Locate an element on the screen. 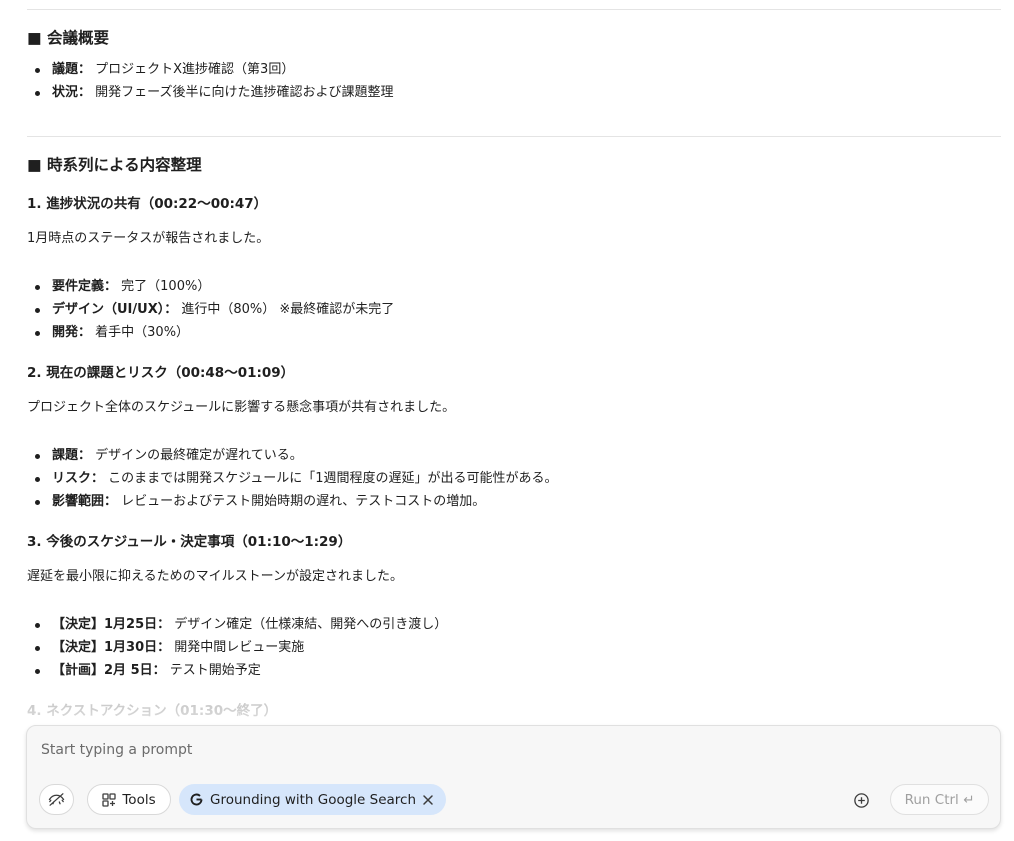  visibility-toggle-button is located at coordinates (56, 799).